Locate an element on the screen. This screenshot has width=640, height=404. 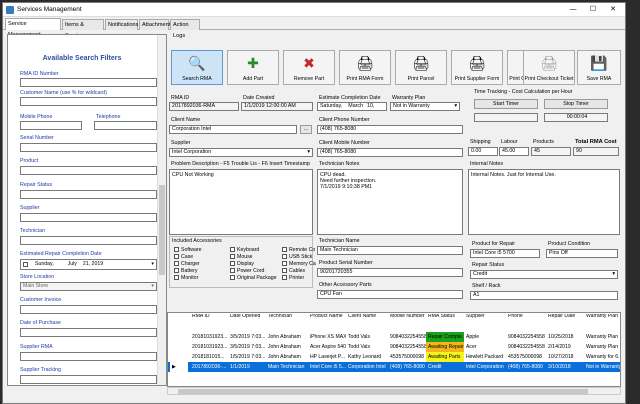
filter-supplier-tracking-input is located at coordinates (88, 379).